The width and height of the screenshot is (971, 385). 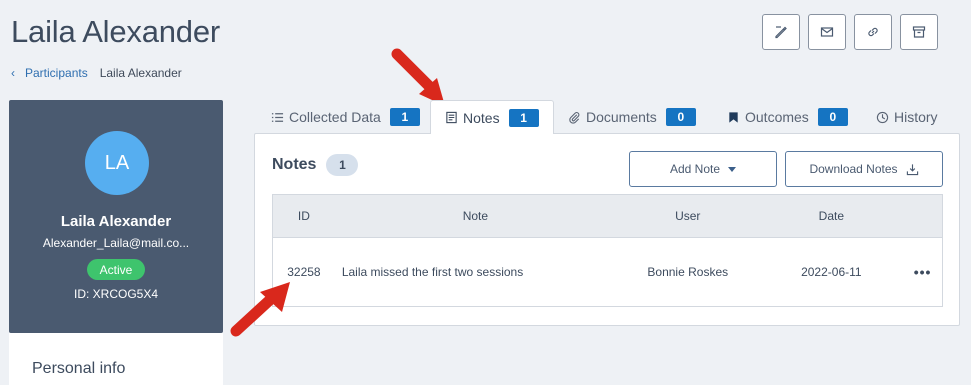 I want to click on download-notes-button: Download Notes, so click(x=864, y=169).